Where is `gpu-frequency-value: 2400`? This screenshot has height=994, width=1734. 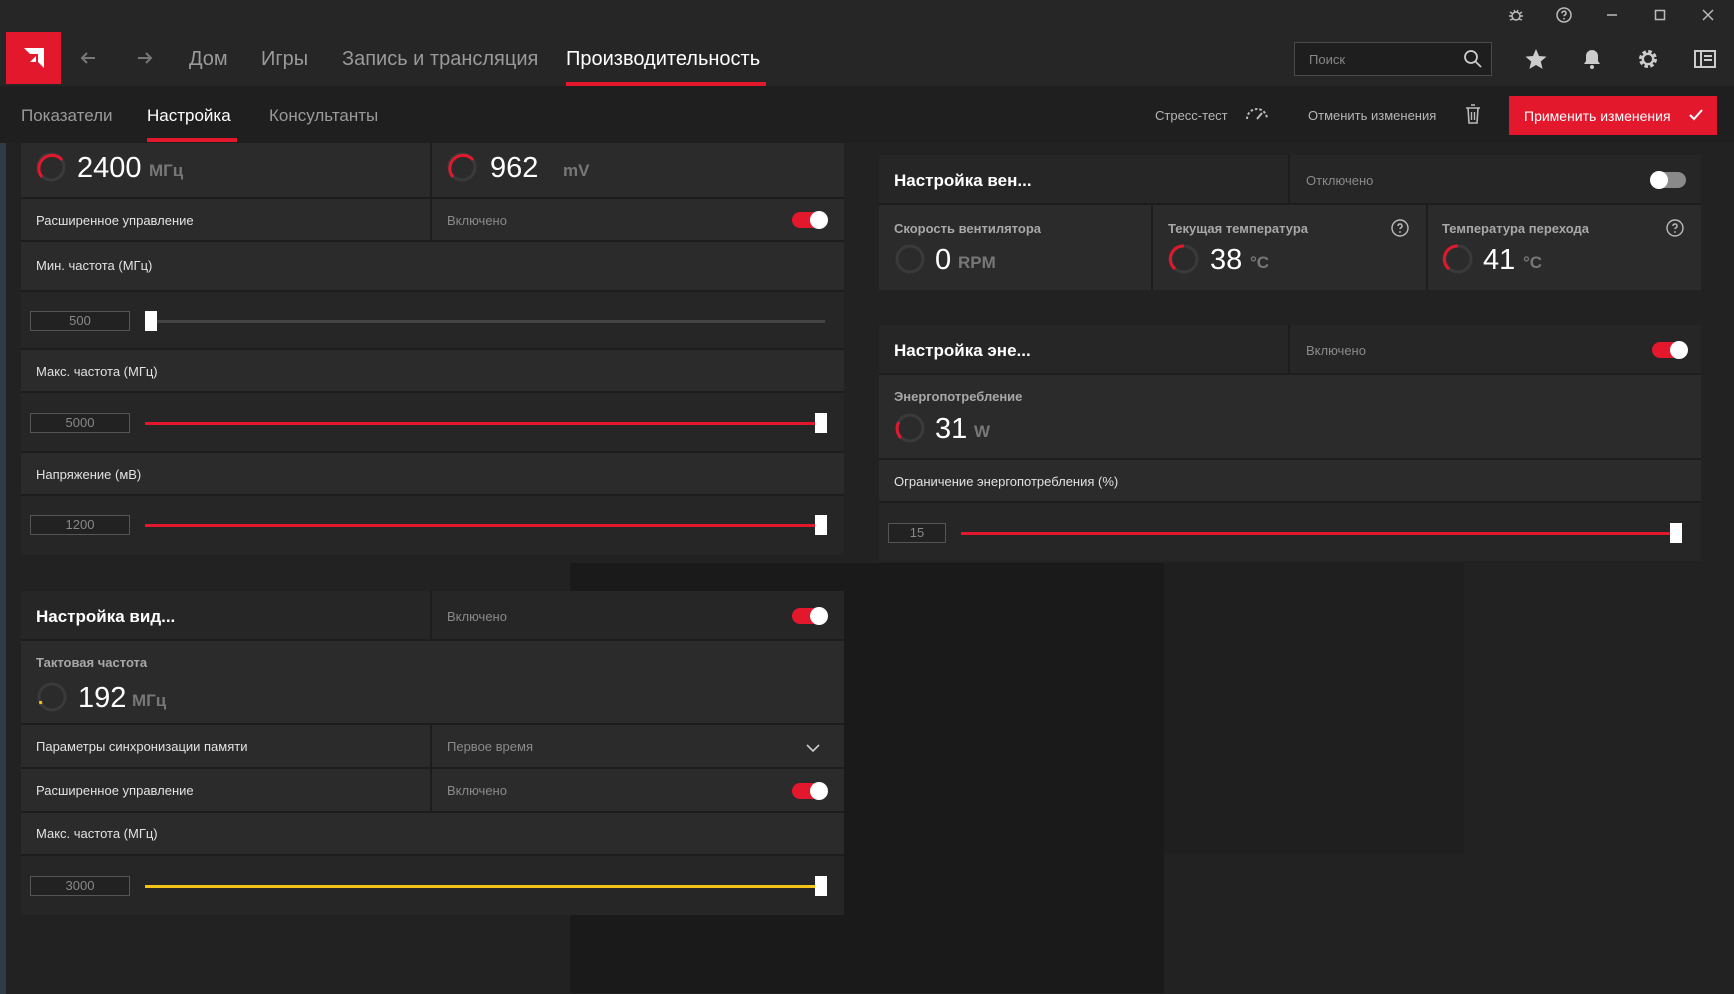 gpu-frequency-value: 2400 is located at coordinates (109, 168).